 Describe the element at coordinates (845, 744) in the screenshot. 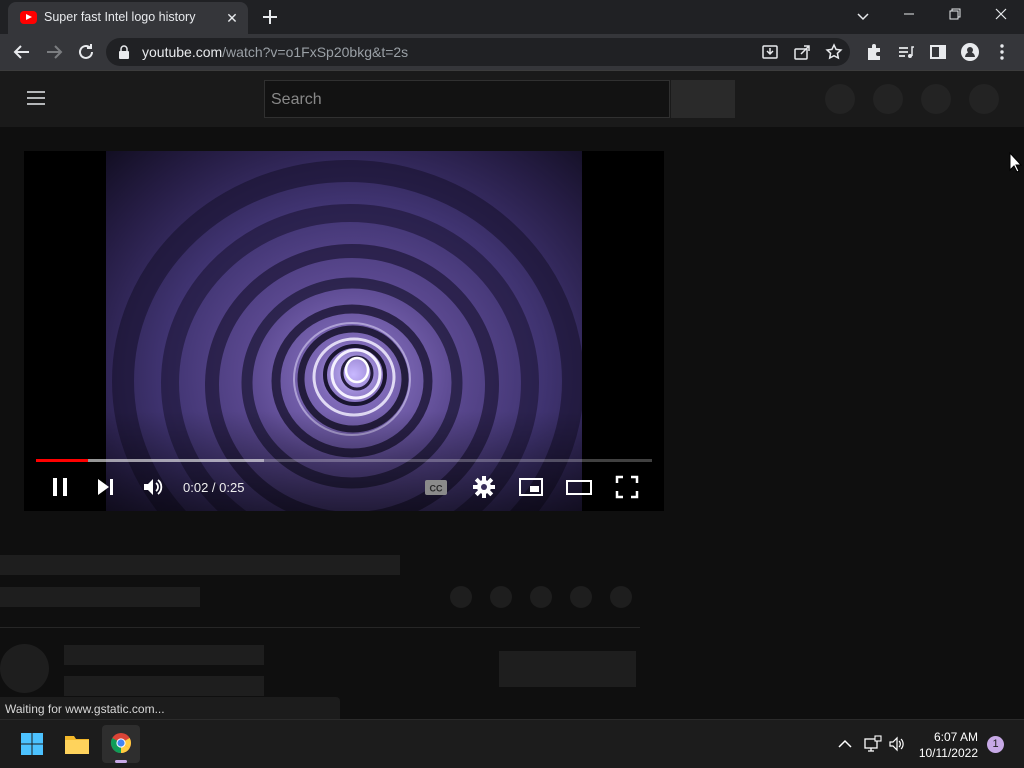

I see `show-hidden-icons-chevron-icon` at that location.